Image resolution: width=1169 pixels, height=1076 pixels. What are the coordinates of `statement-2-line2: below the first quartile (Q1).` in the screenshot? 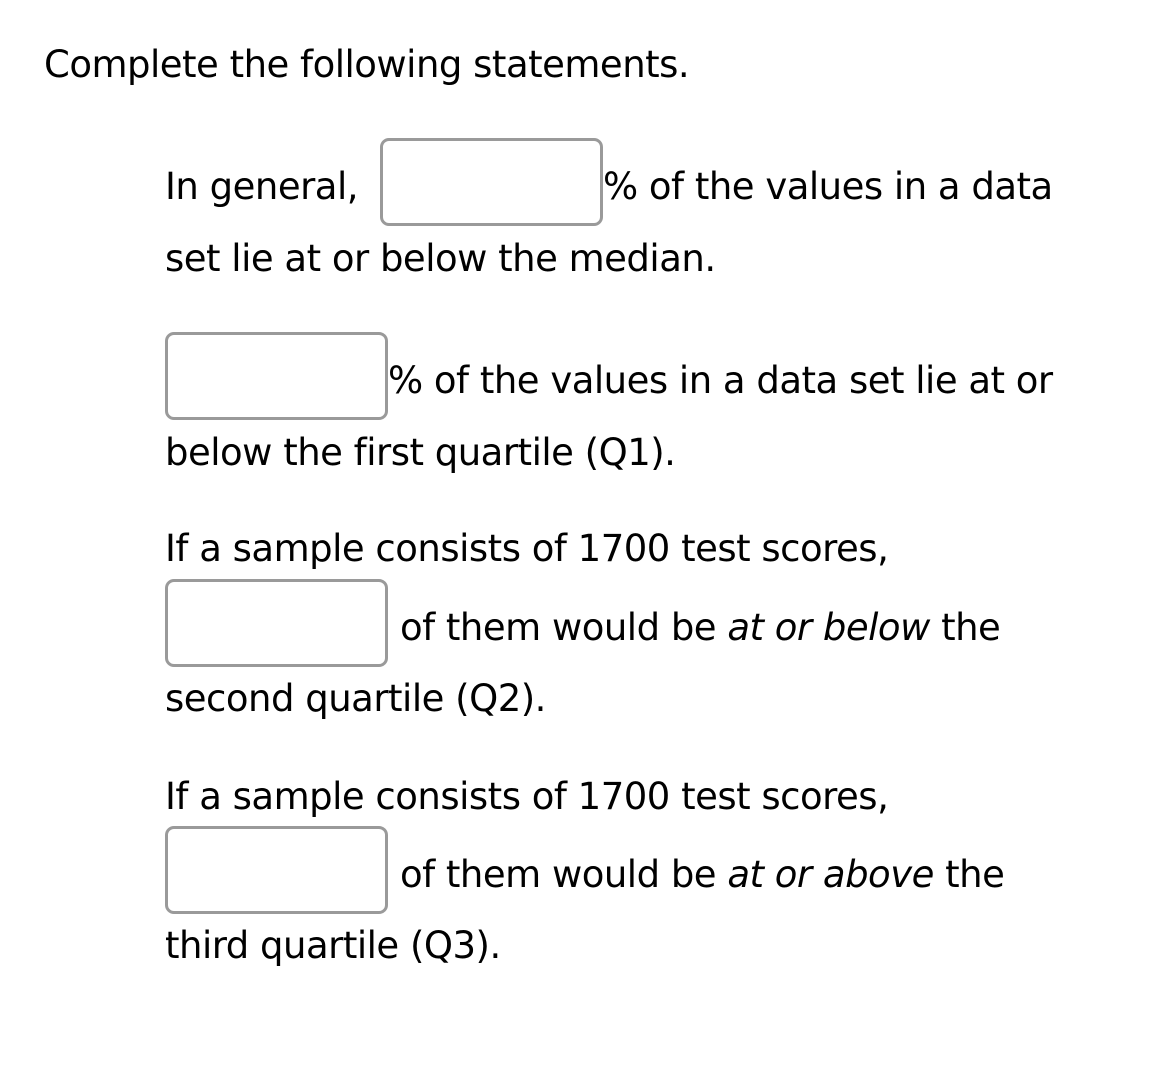 It's located at (420, 452).